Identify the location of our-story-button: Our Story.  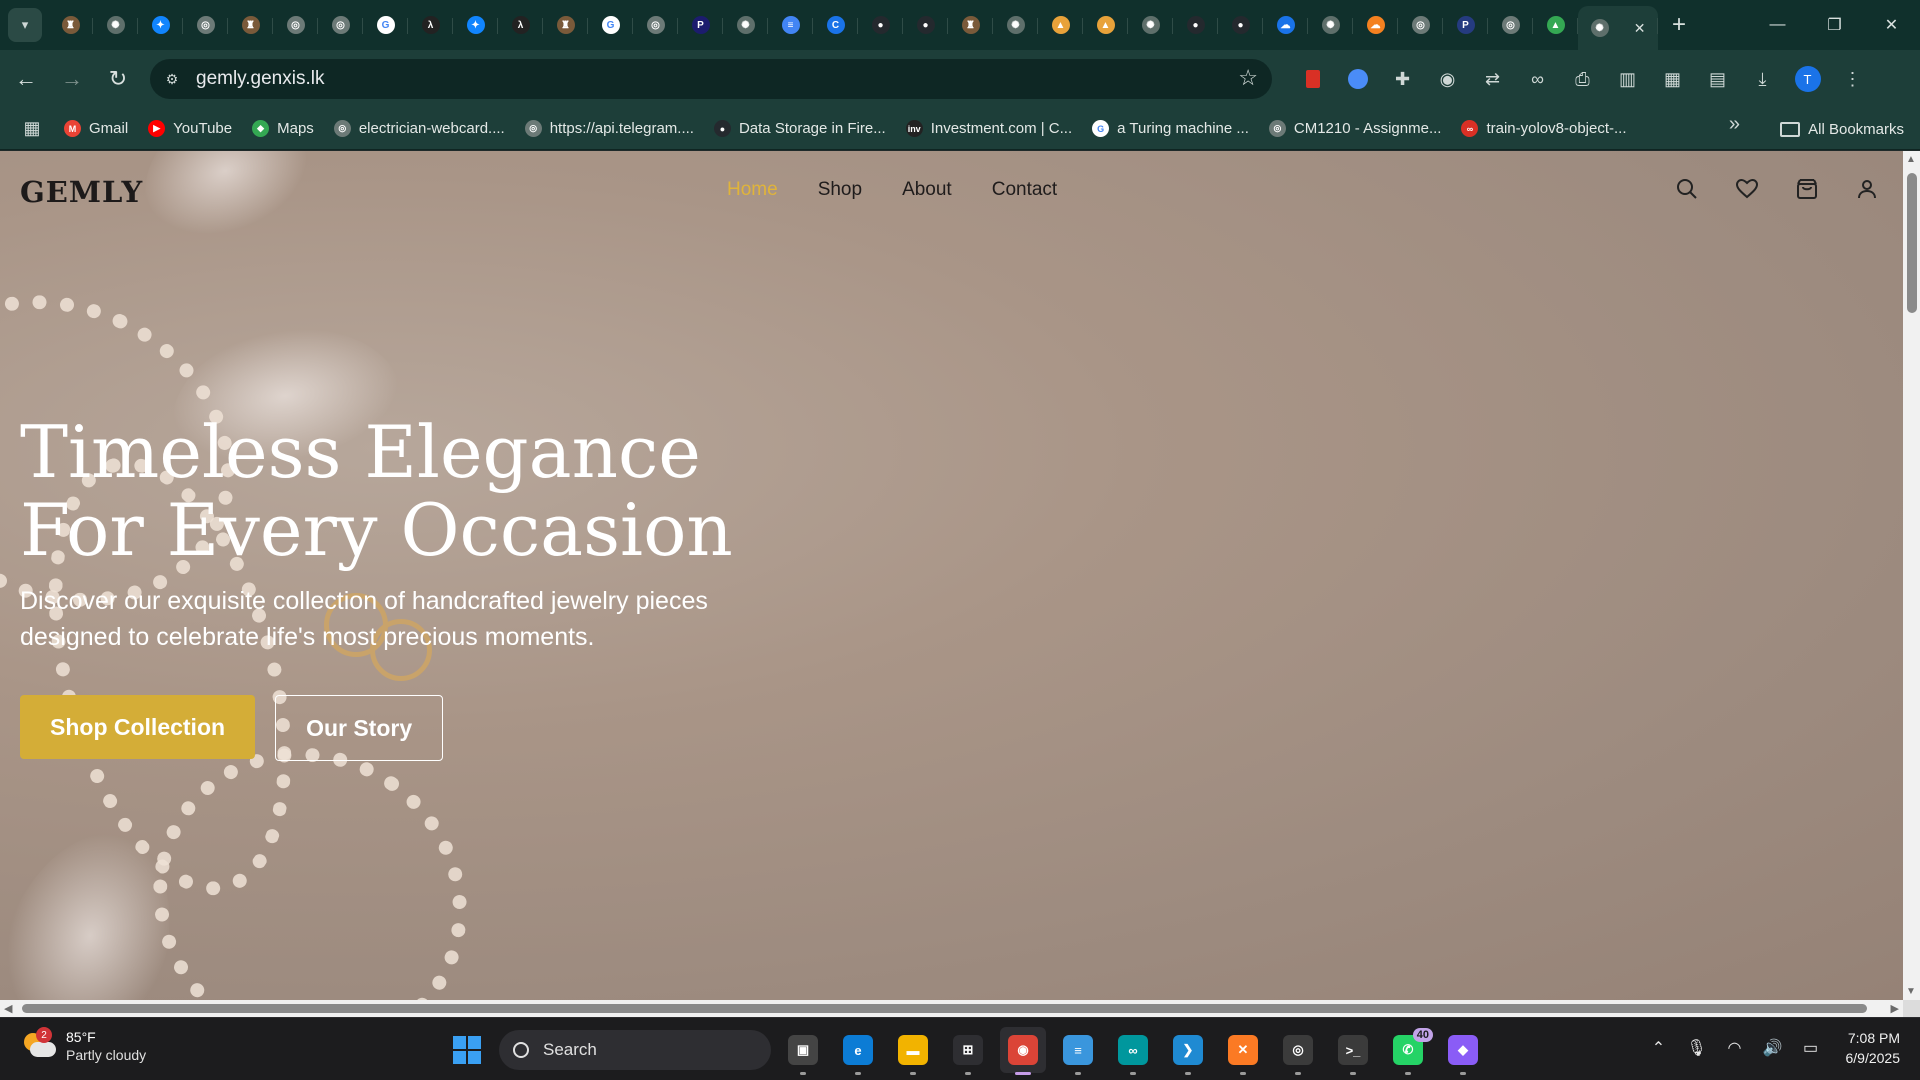
(359, 728).